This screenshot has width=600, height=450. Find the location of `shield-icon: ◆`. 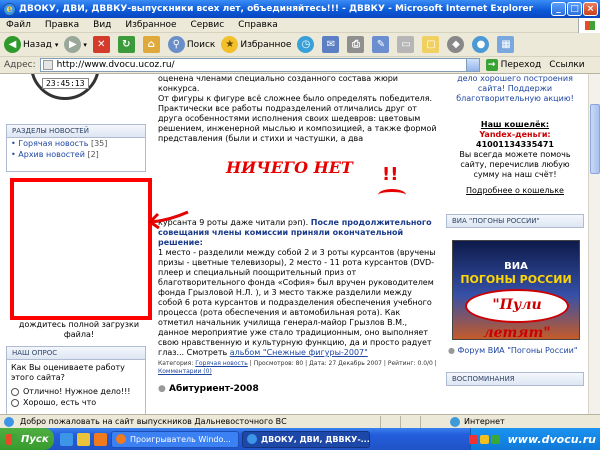

shield-icon: ◆ is located at coordinates (456, 44).